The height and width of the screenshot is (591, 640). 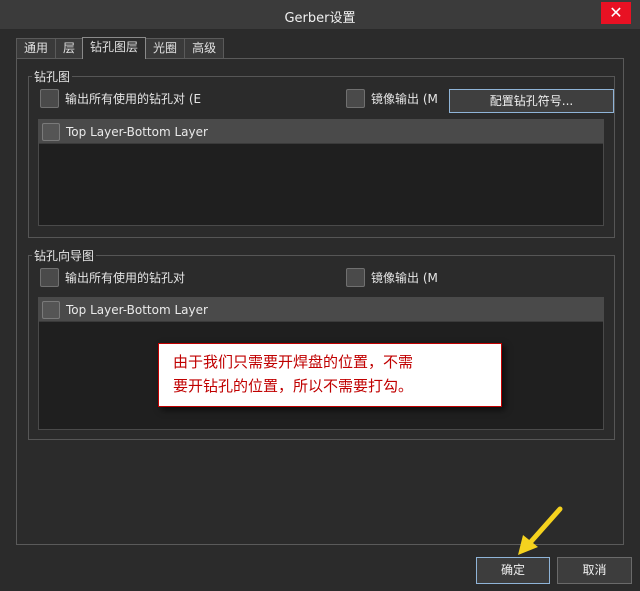 What do you see at coordinates (64, 255) in the screenshot?
I see `drill-guide-legend: 钻孔向导图` at bounding box center [64, 255].